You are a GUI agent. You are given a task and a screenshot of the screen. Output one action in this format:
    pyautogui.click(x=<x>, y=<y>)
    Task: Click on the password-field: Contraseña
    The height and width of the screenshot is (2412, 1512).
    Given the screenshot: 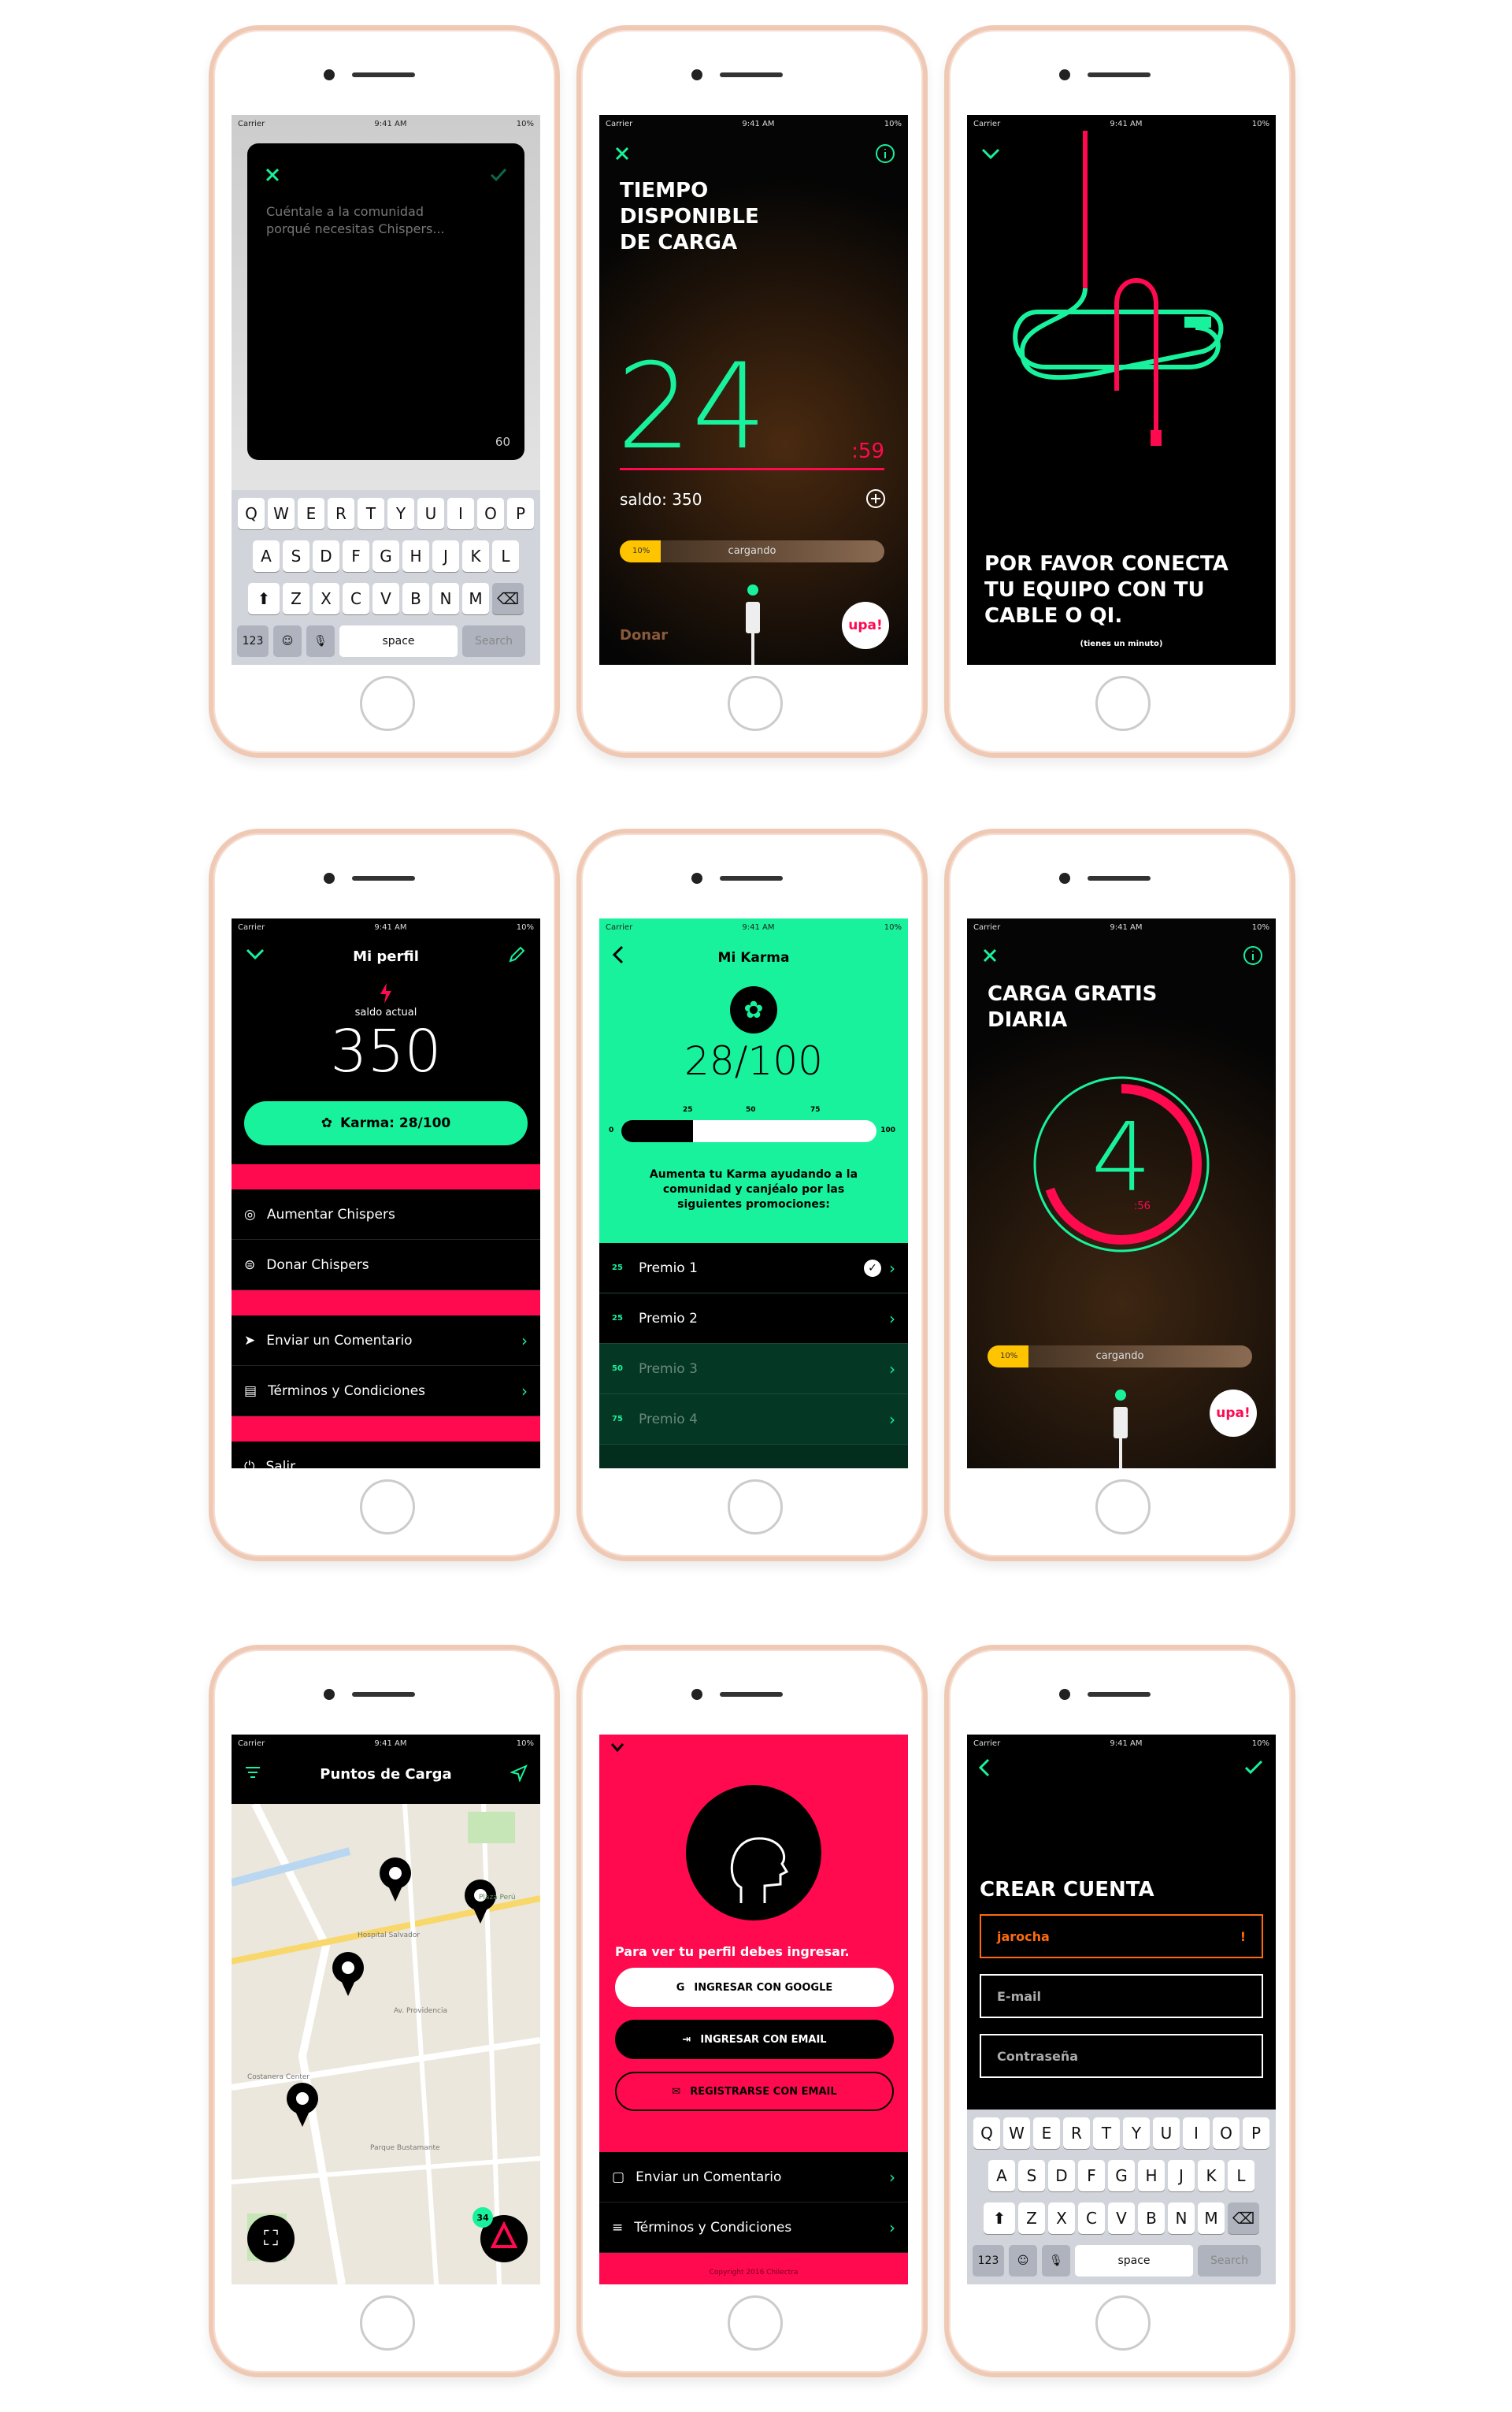 What is the action you would take?
    pyautogui.click(x=1121, y=2056)
    